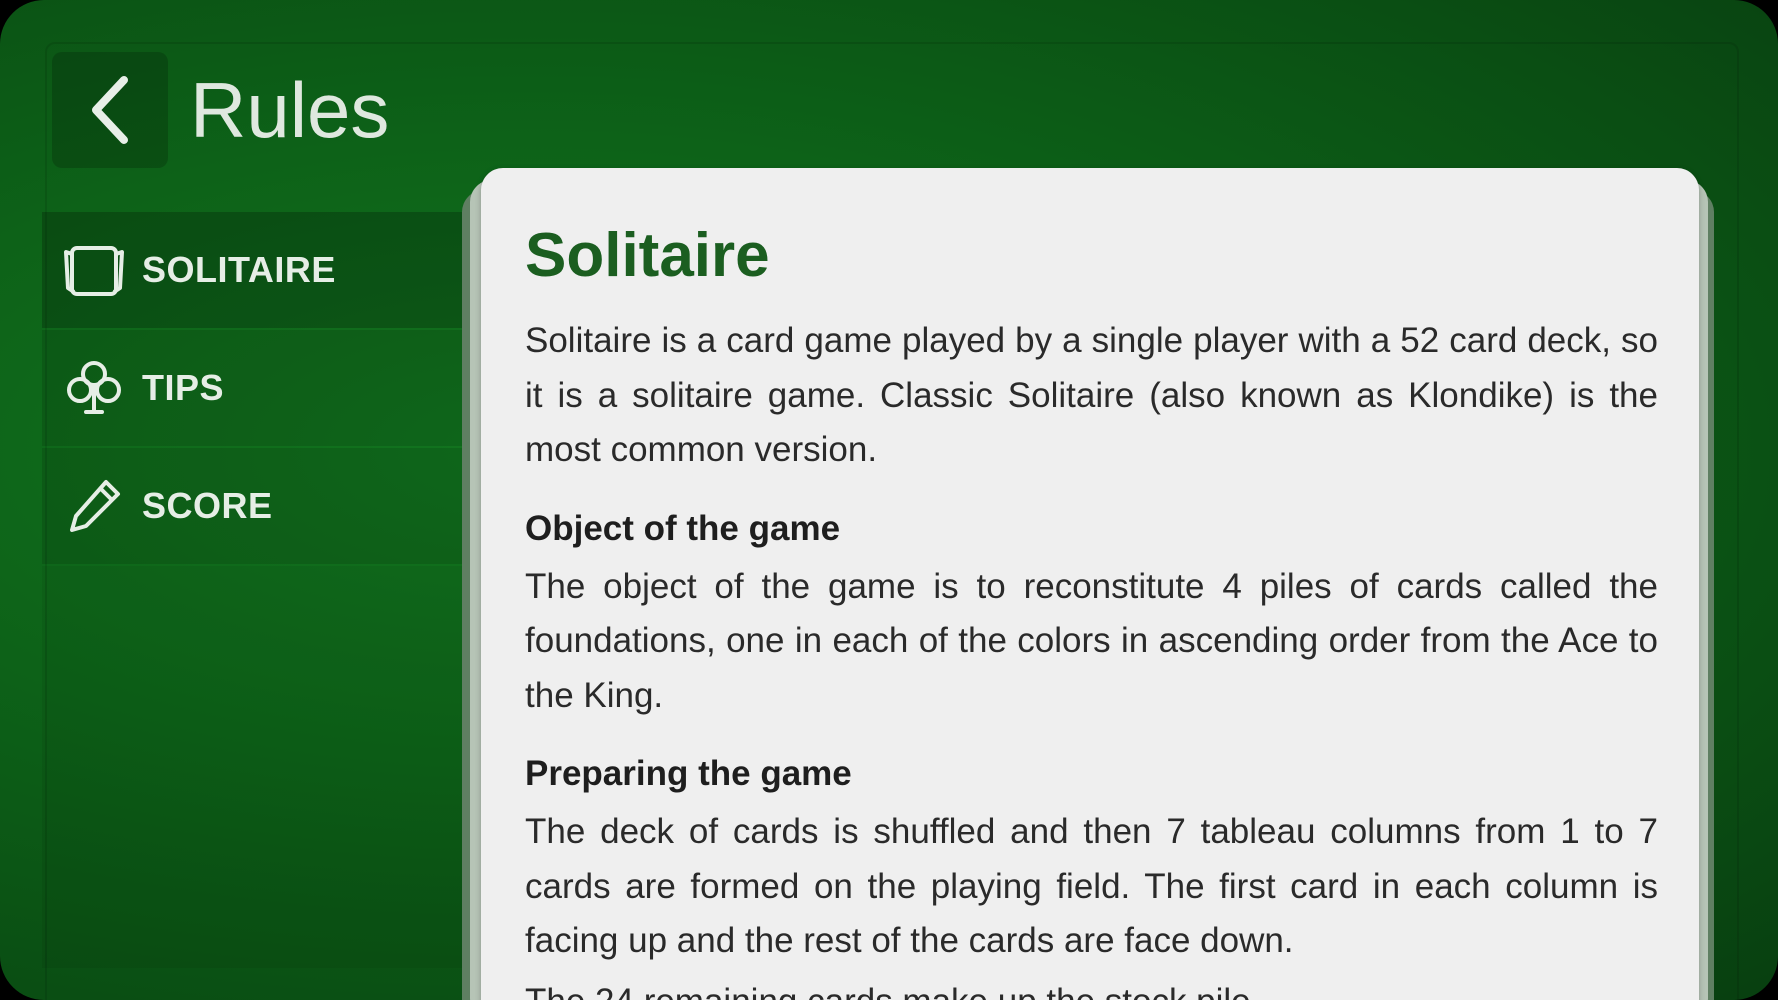 The image size is (1778, 1000). What do you see at coordinates (683, 528) in the screenshot?
I see `section-heading: Object of the game` at bounding box center [683, 528].